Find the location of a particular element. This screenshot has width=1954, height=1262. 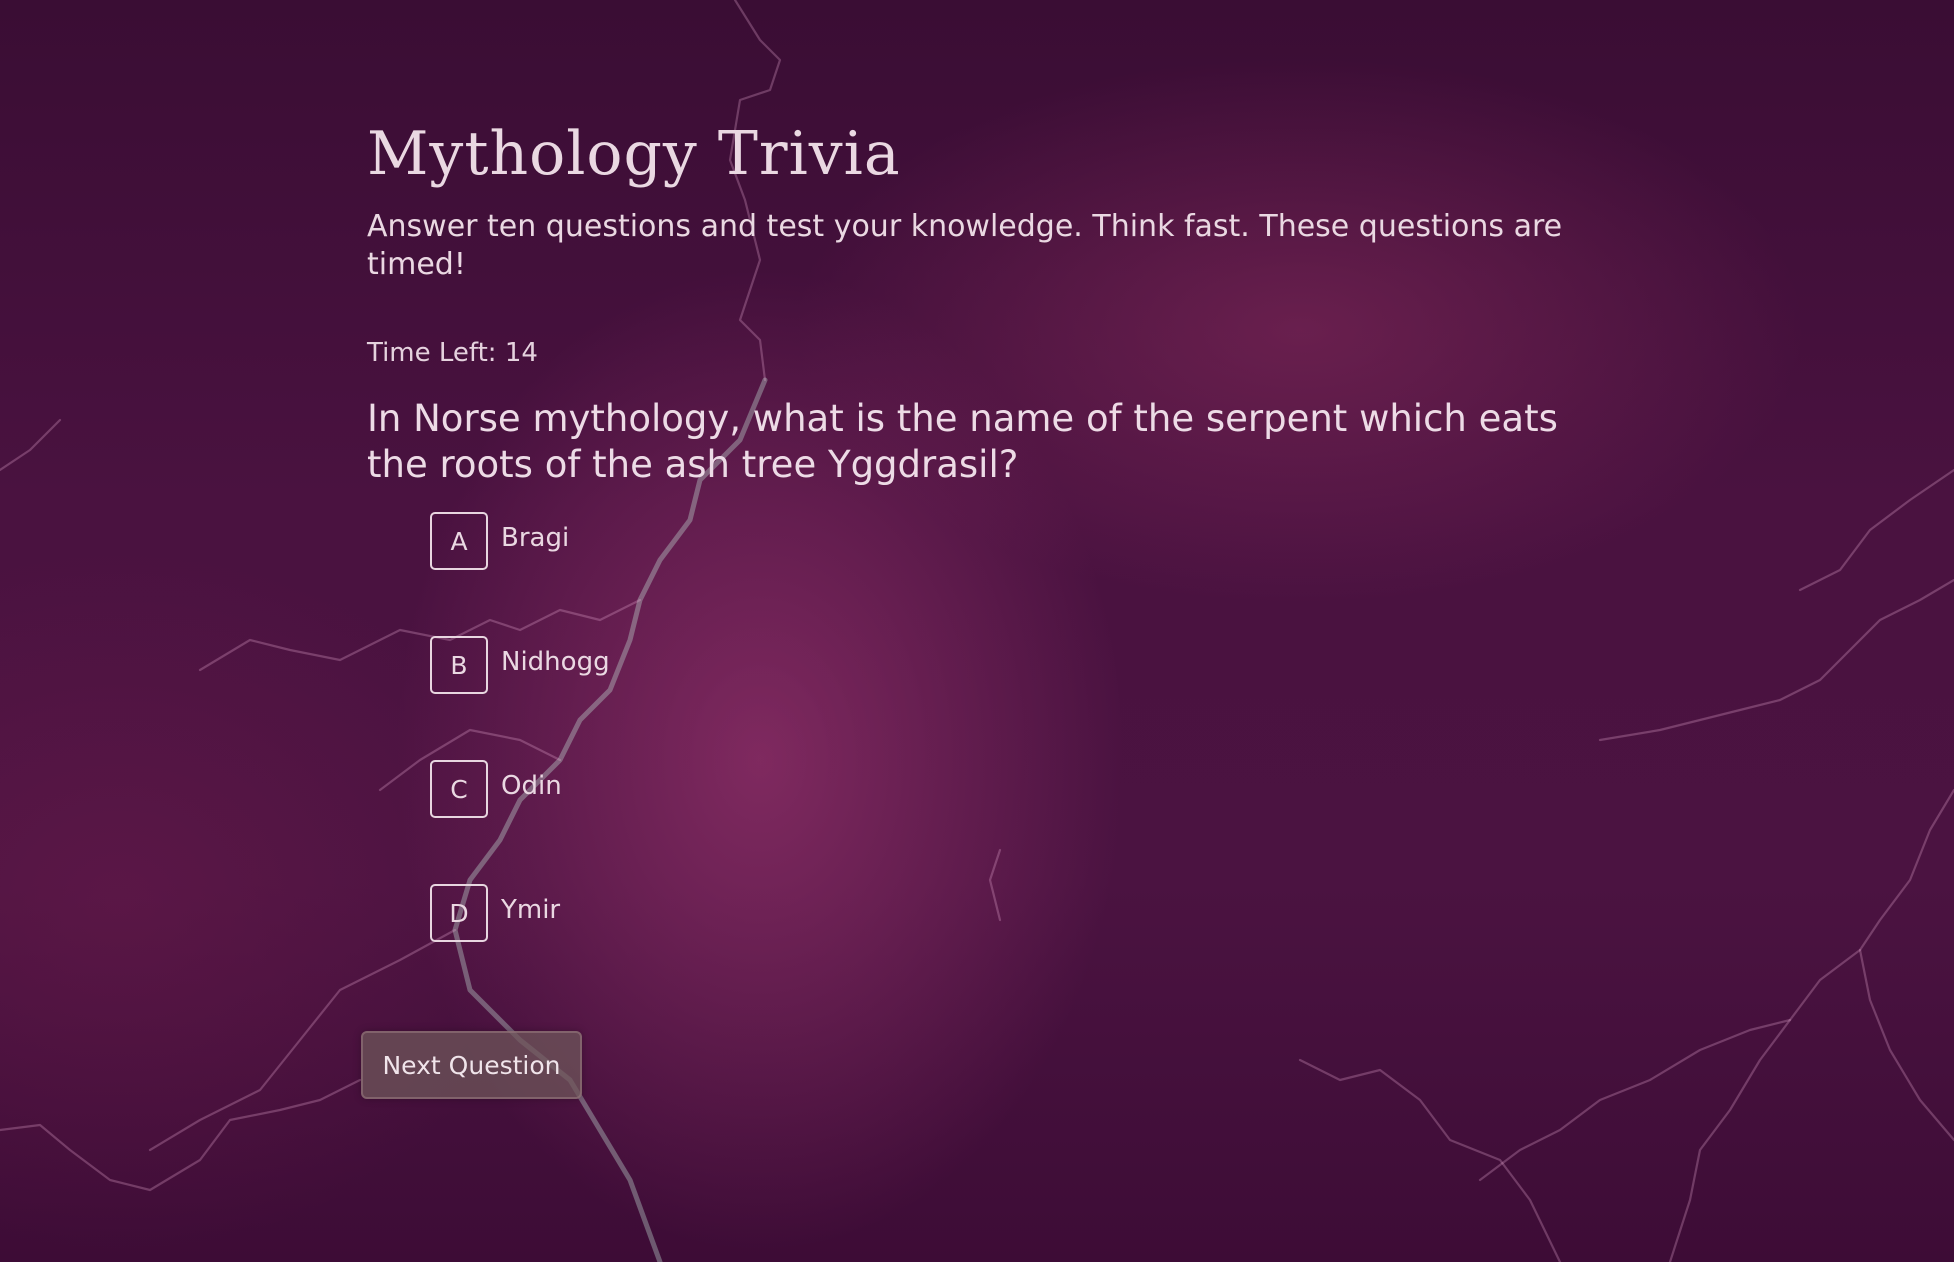

answer-option-a: A Bragi is located at coordinates (998, 541).